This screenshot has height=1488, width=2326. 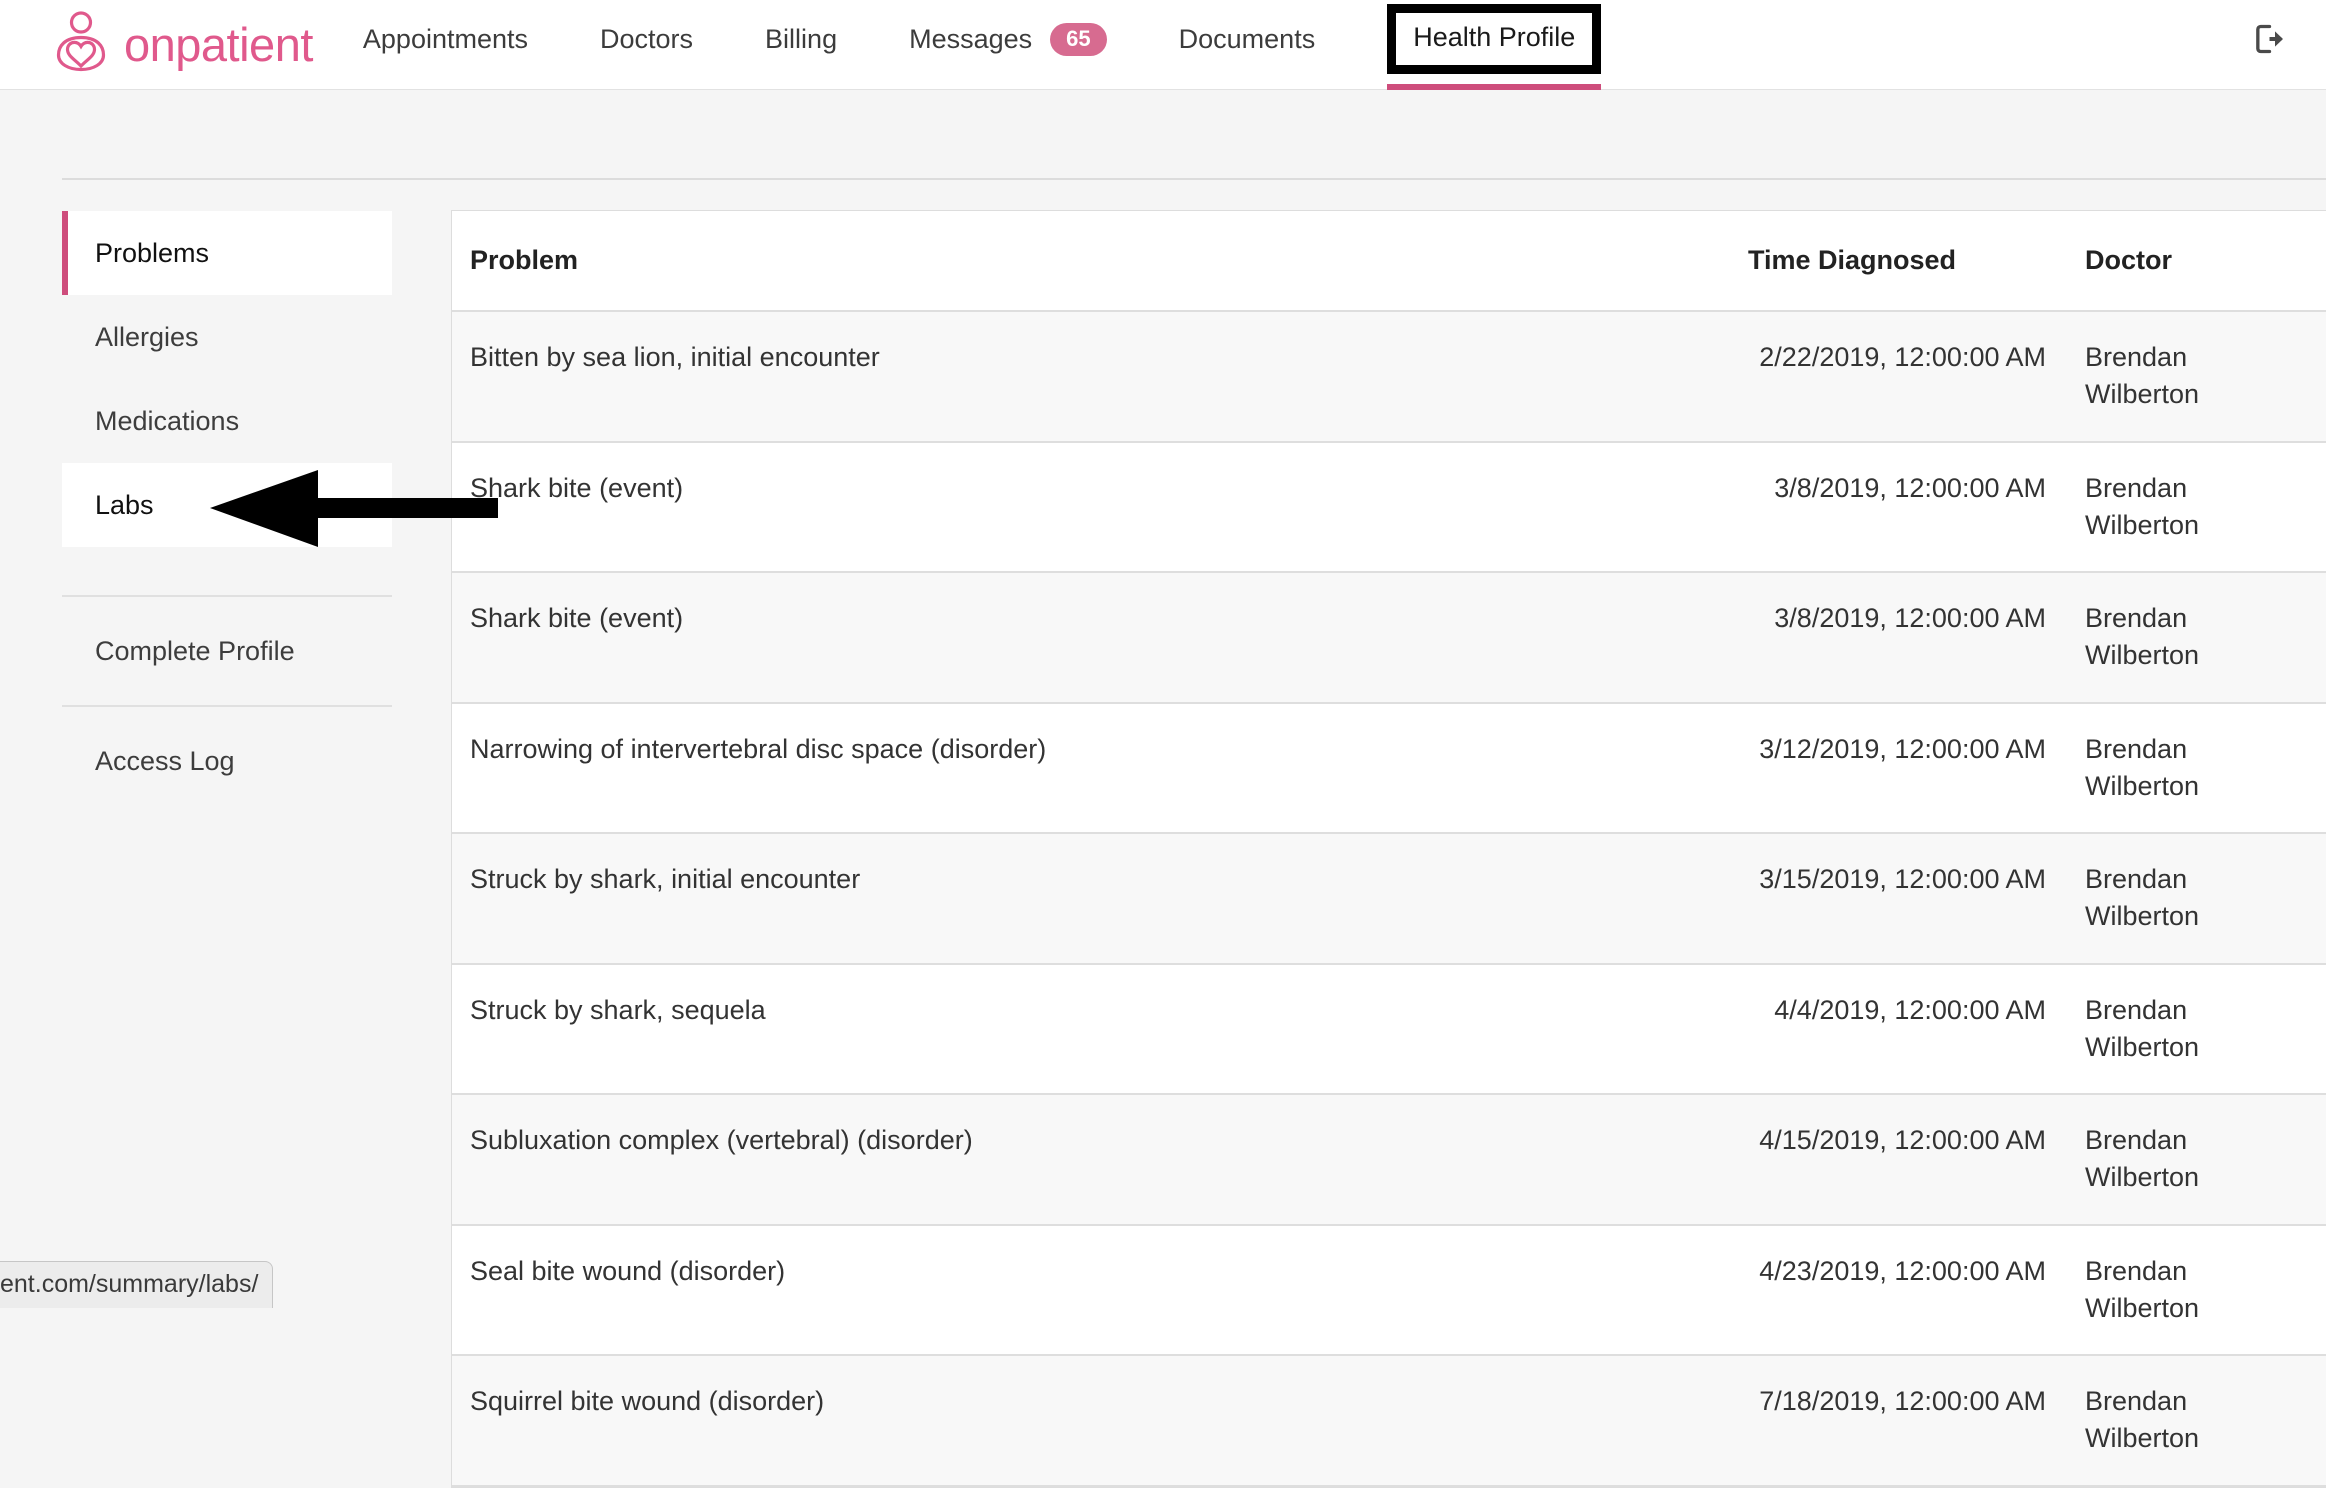 I want to click on brand-logo: onpatient, so click(x=181, y=41).